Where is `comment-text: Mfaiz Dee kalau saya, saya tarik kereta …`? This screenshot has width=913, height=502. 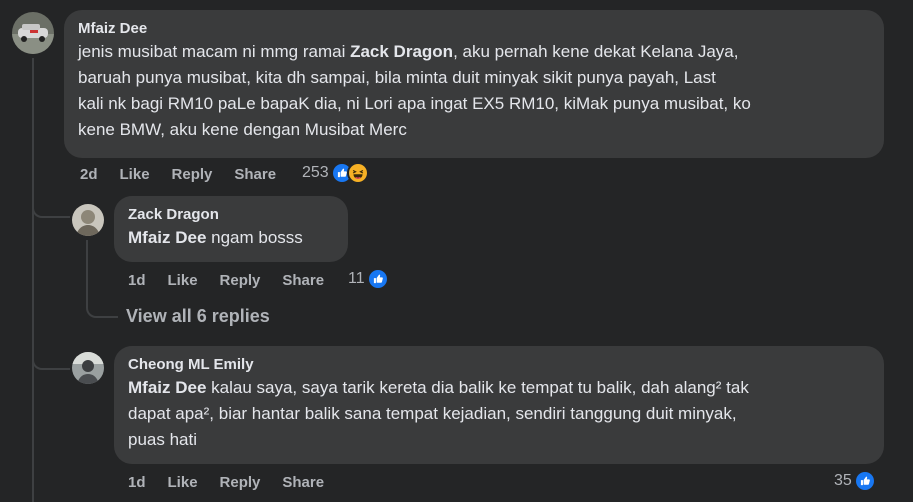
comment-text: Mfaiz Dee kalau saya, saya tarik kereta … is located at coordinates (499, 414).